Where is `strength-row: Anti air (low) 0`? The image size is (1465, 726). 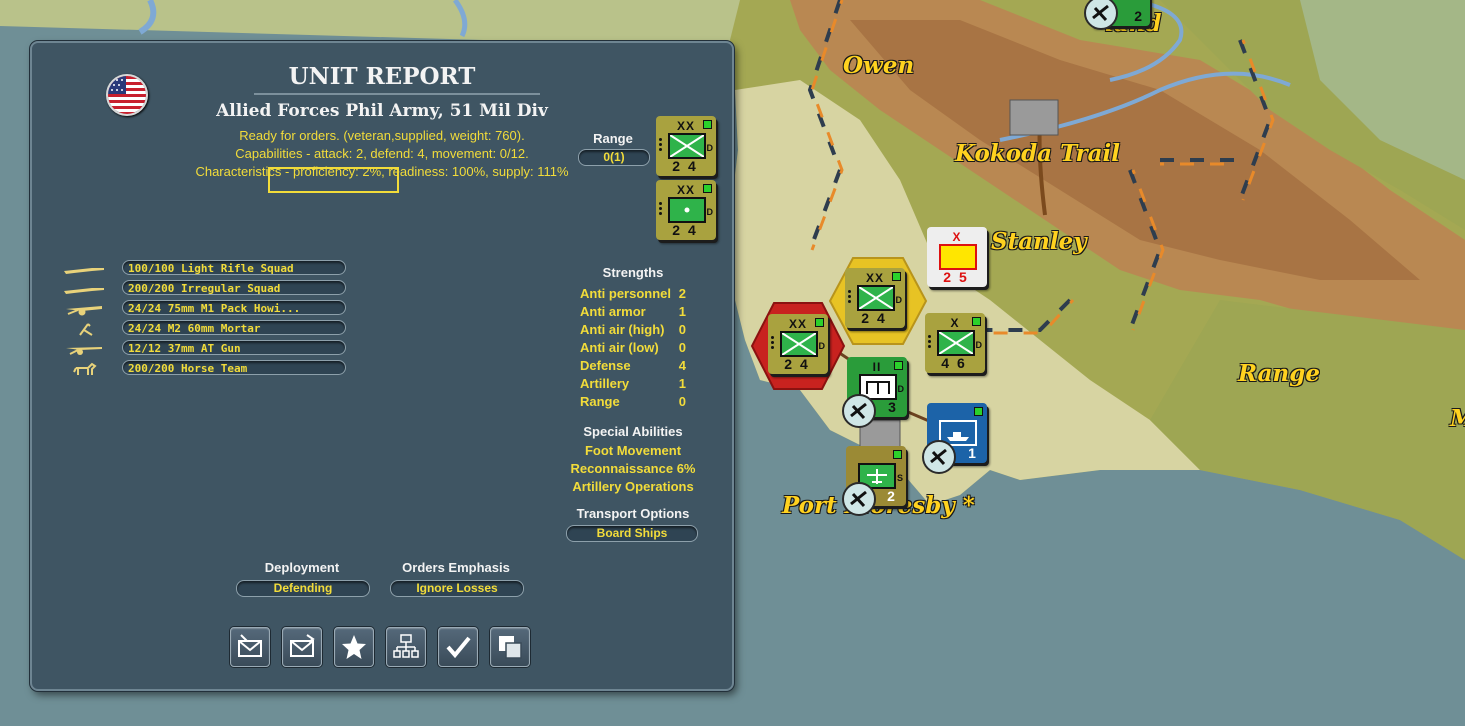 strength-row: Anti air (low) 0 is located at coordinates (633, 348).